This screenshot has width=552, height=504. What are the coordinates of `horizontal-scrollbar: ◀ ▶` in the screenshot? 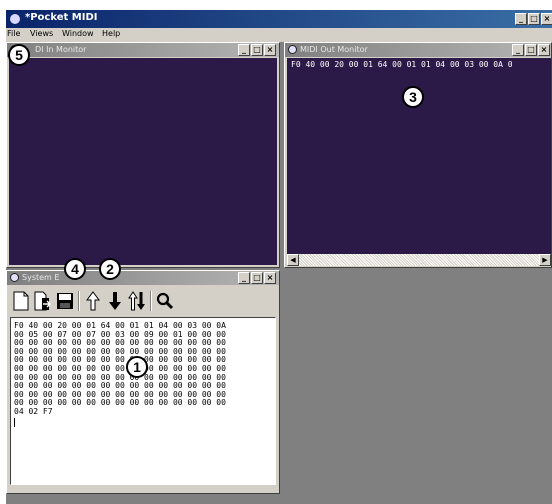 It's located at (419, 260).